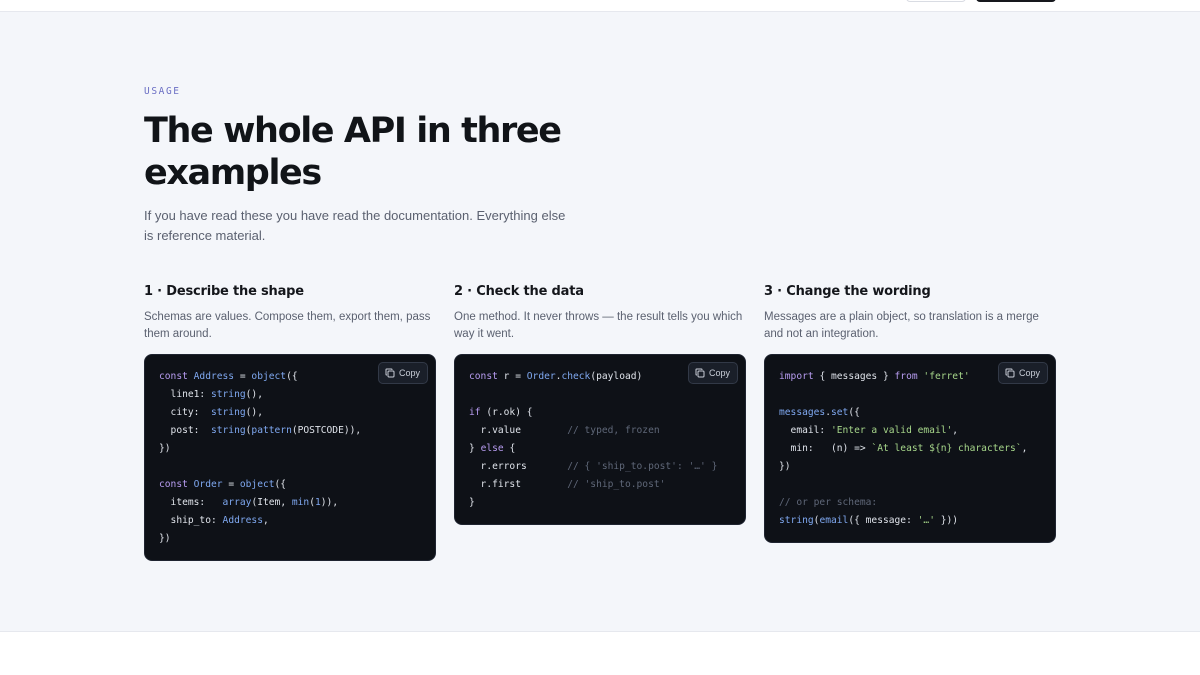  Describe the element at coordinates (847, 291) in the screenshot. I see `example-title: 3 · Change the wording` at that location.